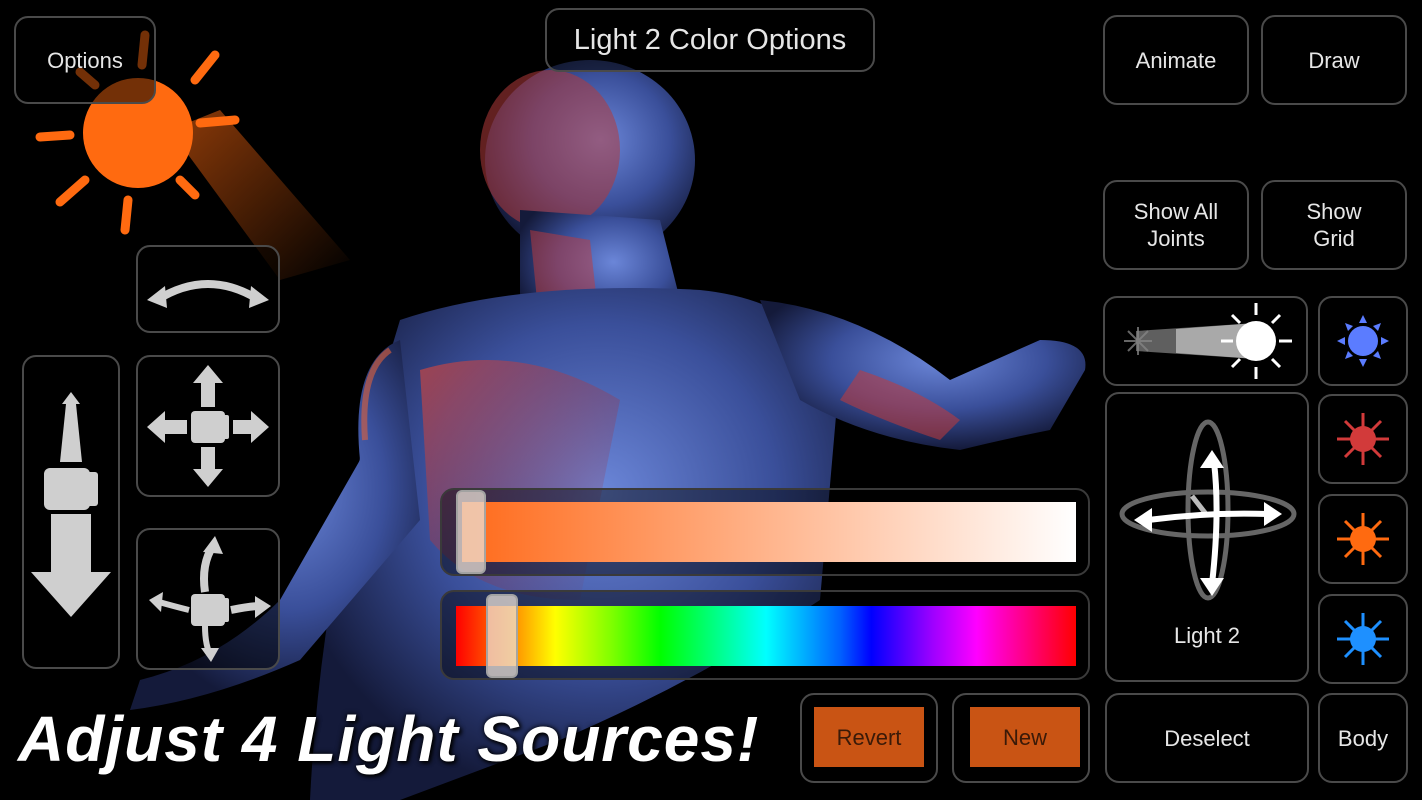 Image resolution: width=1422 pixels, height=800 pixels. Describe the element at coordinates (1208, 510) in the screenshot. I see `light-move-gizmo-icon` at that location.